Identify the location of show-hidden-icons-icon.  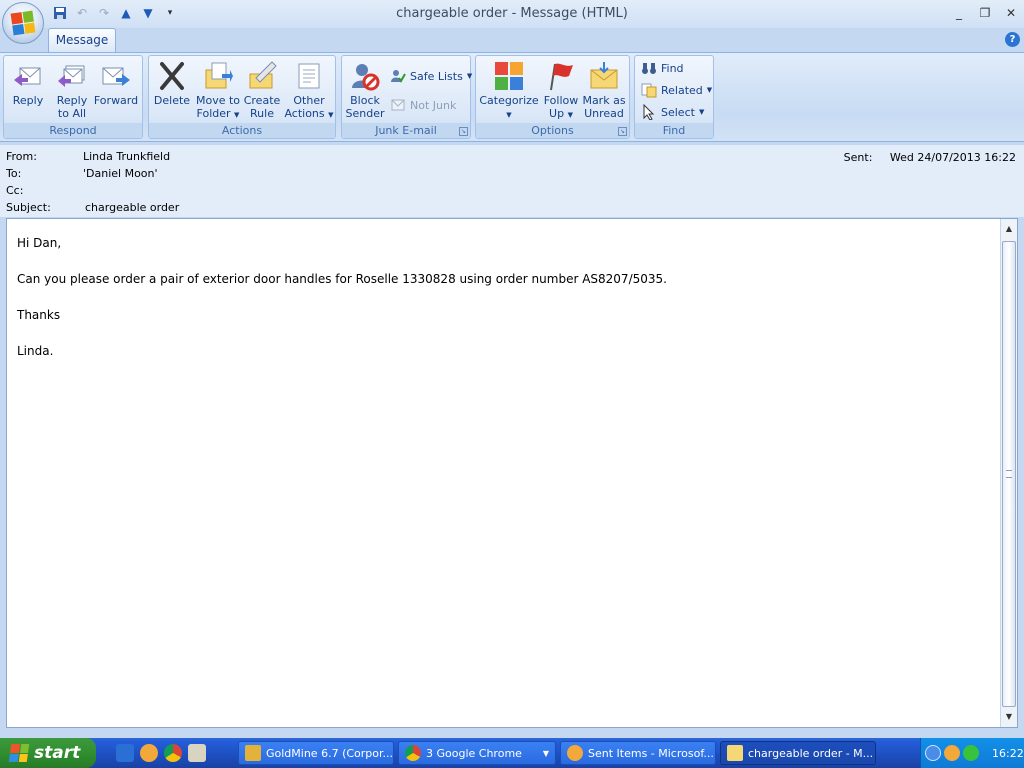
(933, 753).